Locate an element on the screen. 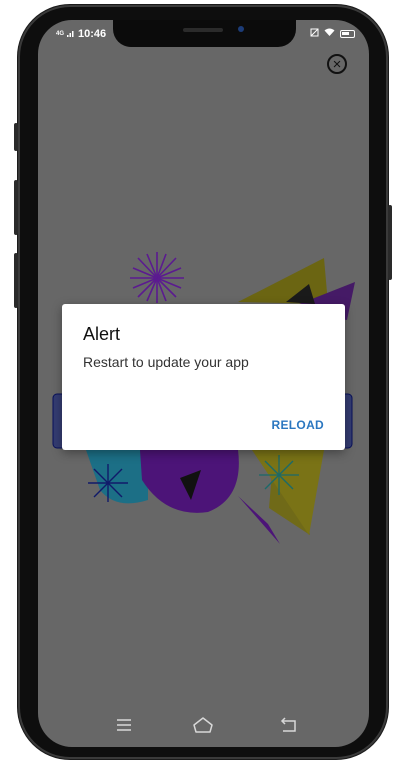 This screenshot has width=399, height=764. back-icon is located at coordinates (289, 725).